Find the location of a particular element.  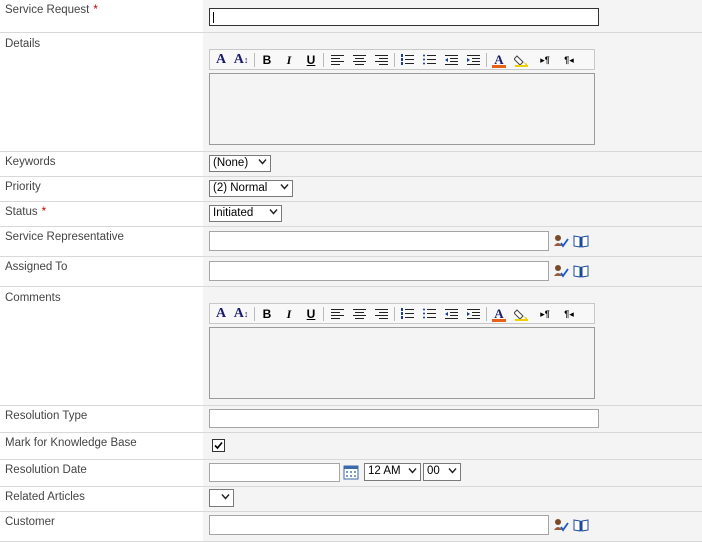

checkmark-icon is located at coordinates (218, 445).